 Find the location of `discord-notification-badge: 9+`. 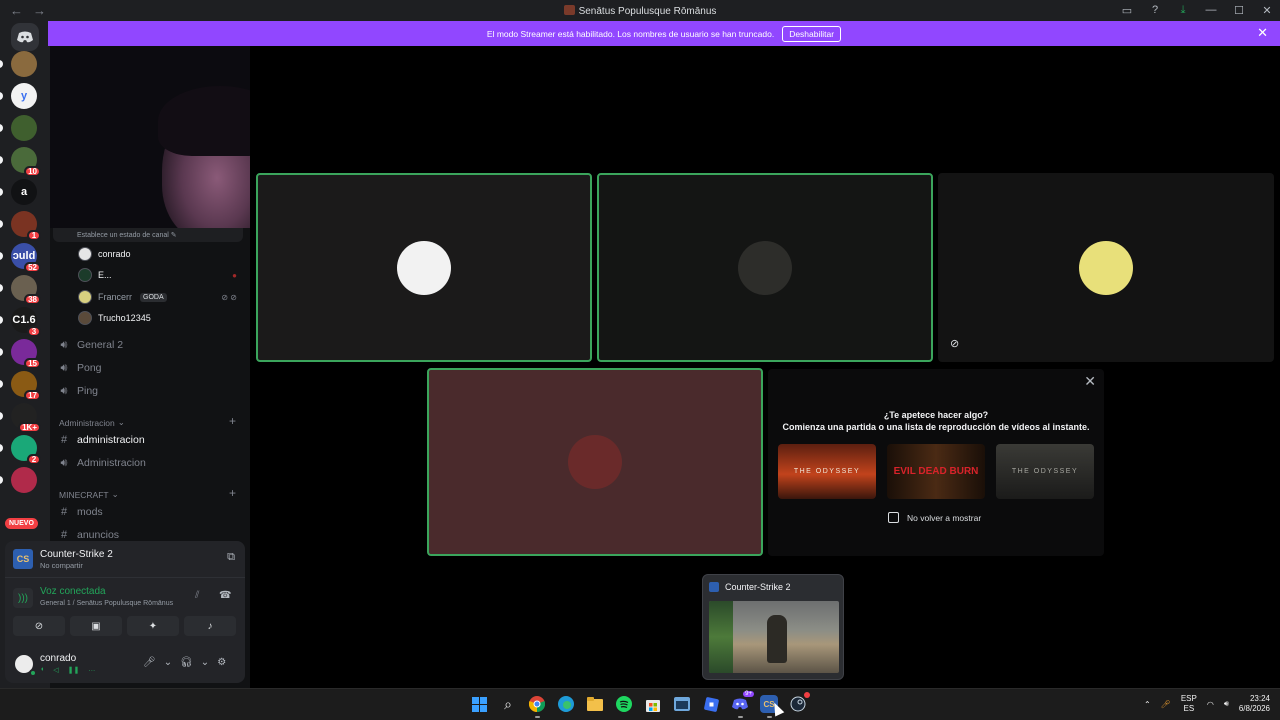

discord-notification-badge: 9+ is located at coordinates (748, 694).